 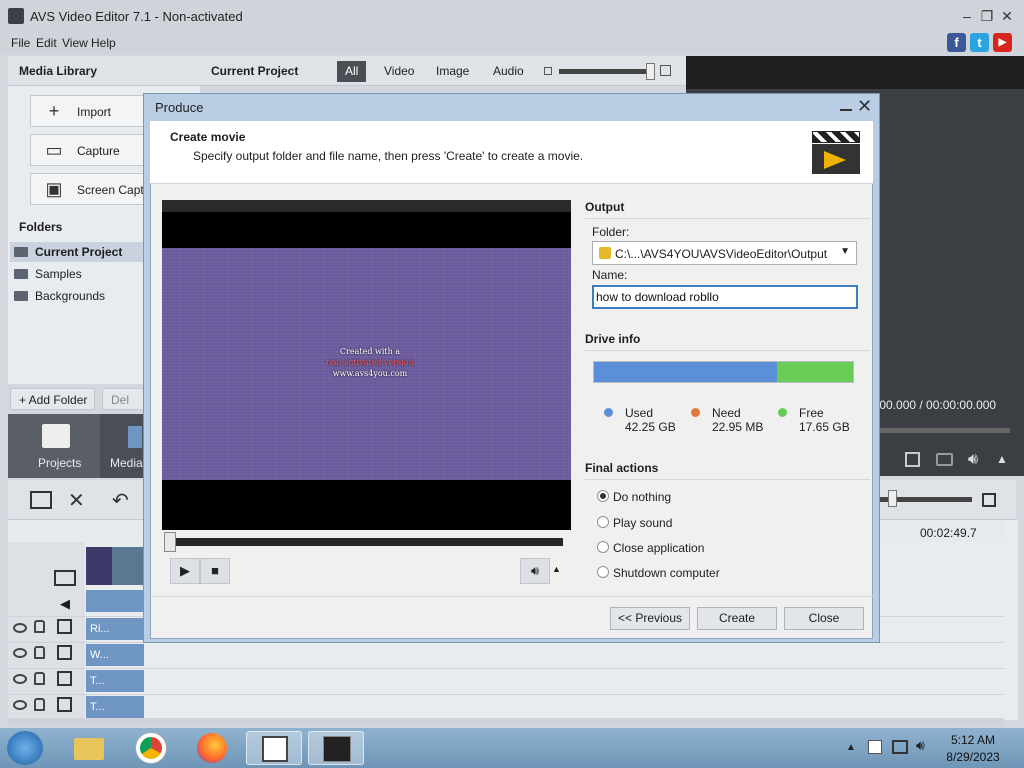 What do you see at coordinates (16, 16) in the screenshot?
I see `app-logo-icon` at bounding box center [16, 16].